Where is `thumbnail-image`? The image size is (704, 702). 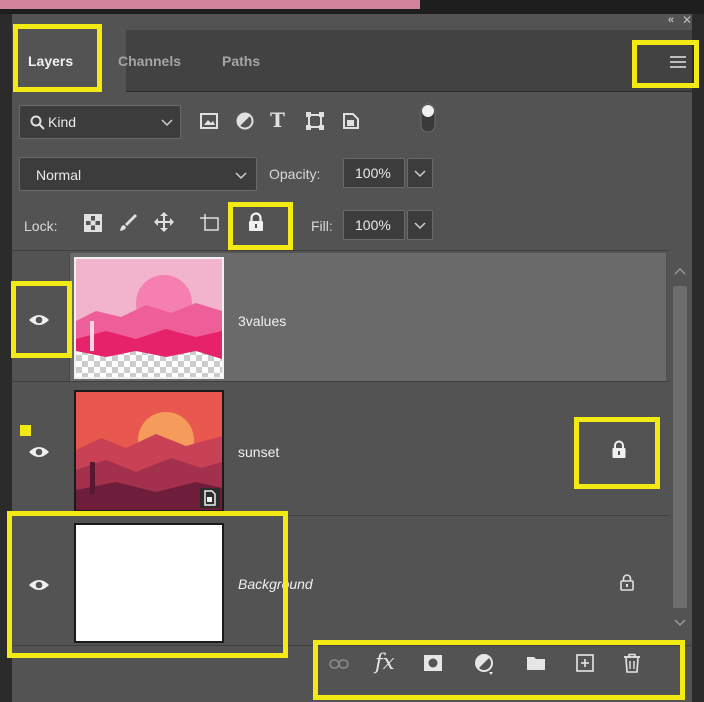
thumbnail-image is located at coordinates (149, 318).